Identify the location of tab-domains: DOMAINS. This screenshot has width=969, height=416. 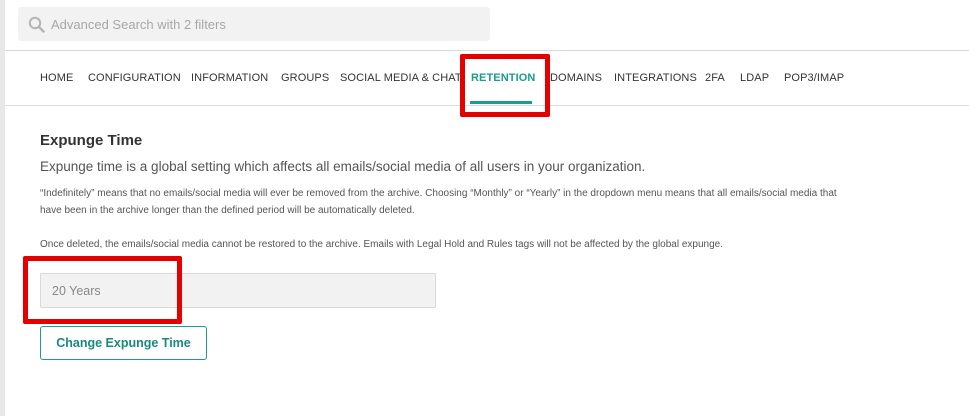
(576, 78).